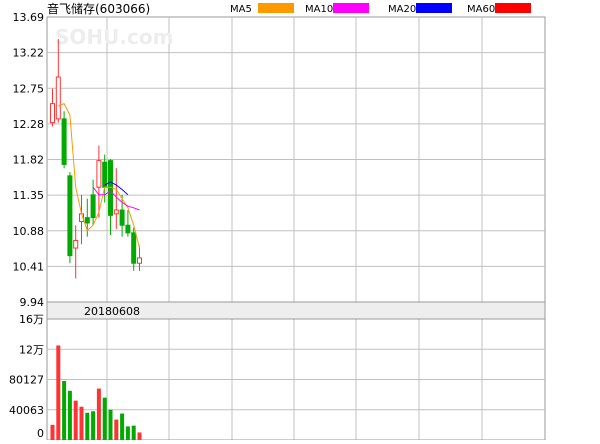  I want to click on volume-tick-label: 16万, so click(31, 319).